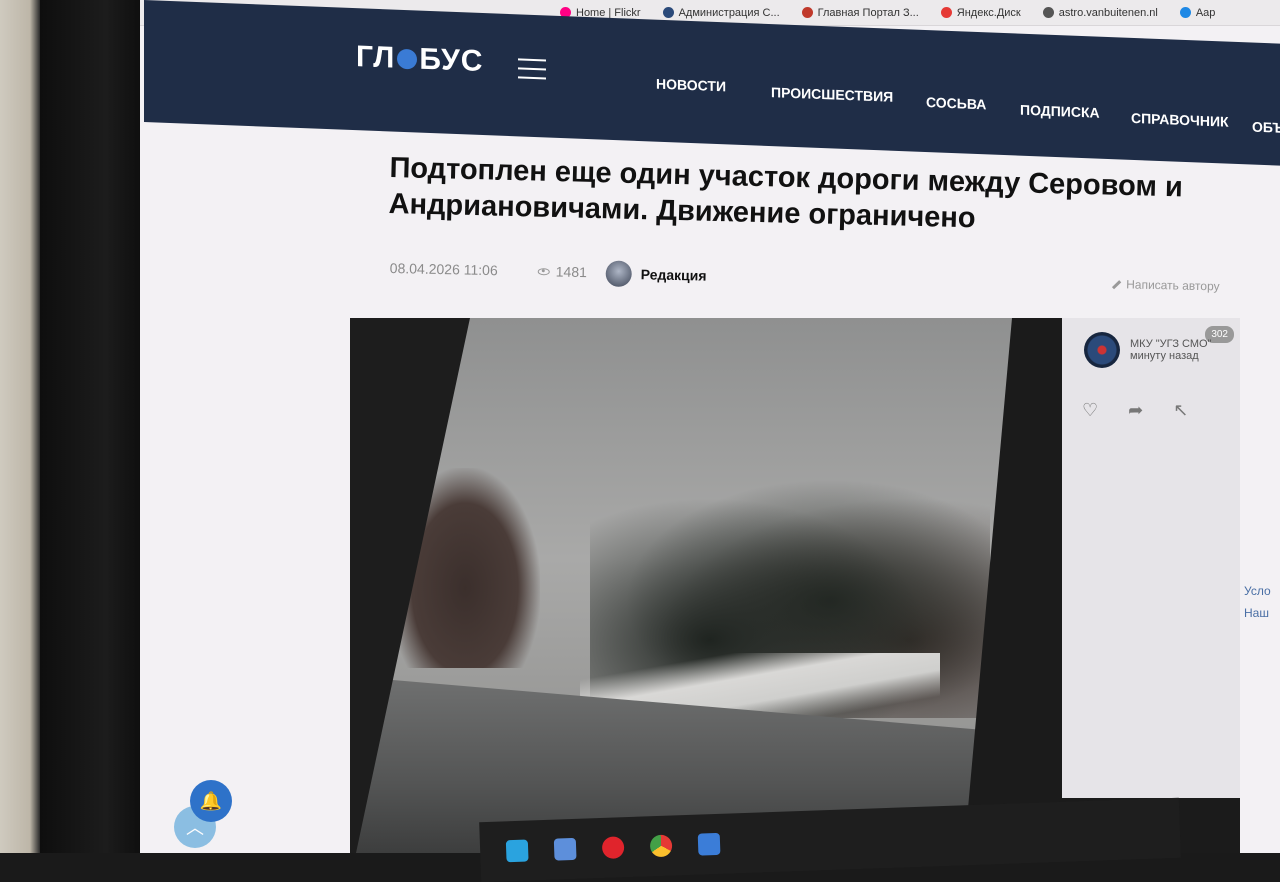  Describe the element at coordinates (946, 12) in the screenshot. I see `yandex-disk-icon` at that location.